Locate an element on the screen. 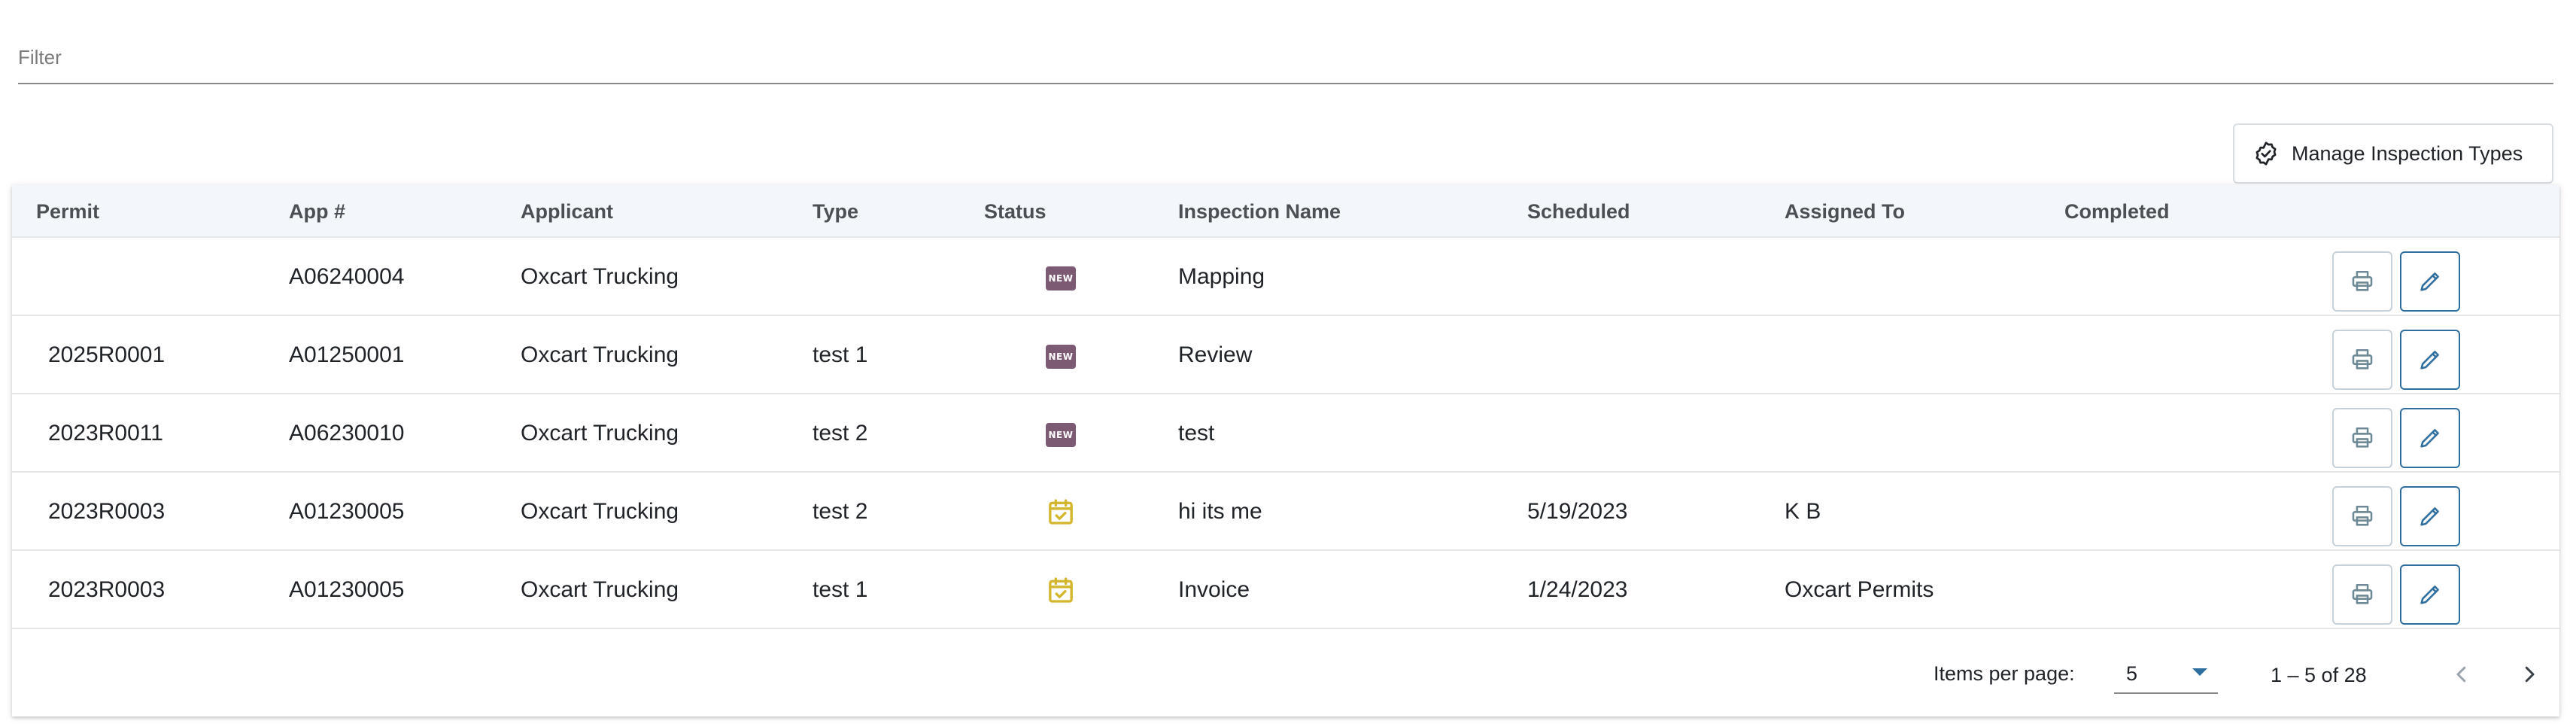 The image size is (2576, 724). cell-app-number: A01250001 is located at coordinates (347, 355).